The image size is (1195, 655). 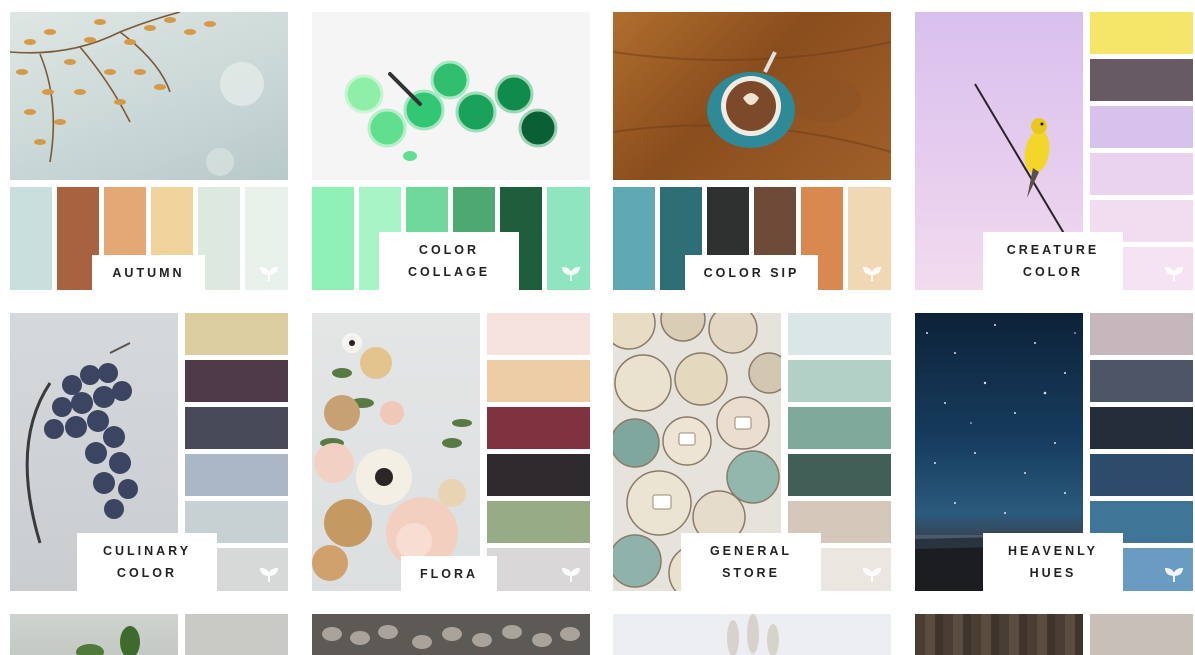 I want to click on card-color-collage: COLOR COLLAGE, so click(x=451, y=151).